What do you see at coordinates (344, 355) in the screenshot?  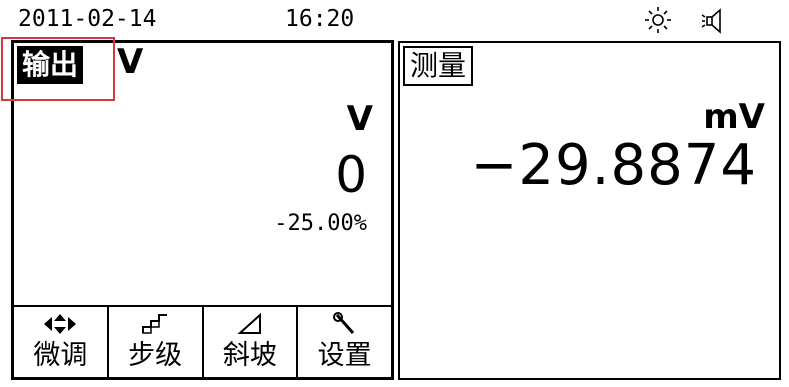 I see `settings-label: 设置` at bounding box center [344, 355].